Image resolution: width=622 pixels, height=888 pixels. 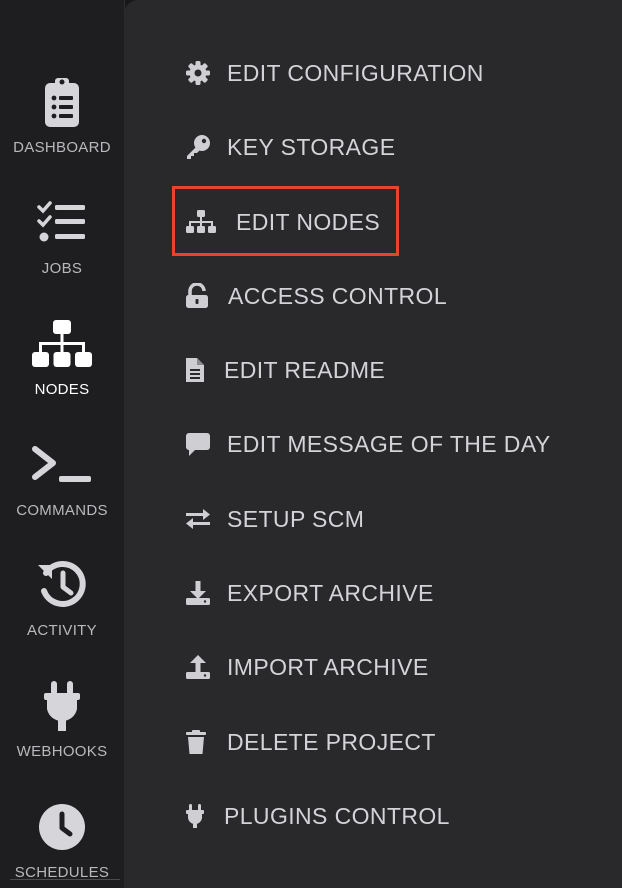 What do you see at coordinates (330, 592) in the screenshot?
I see `menu-item-label: EXPORT ARCHIVE` at bounding box center [330, 592].